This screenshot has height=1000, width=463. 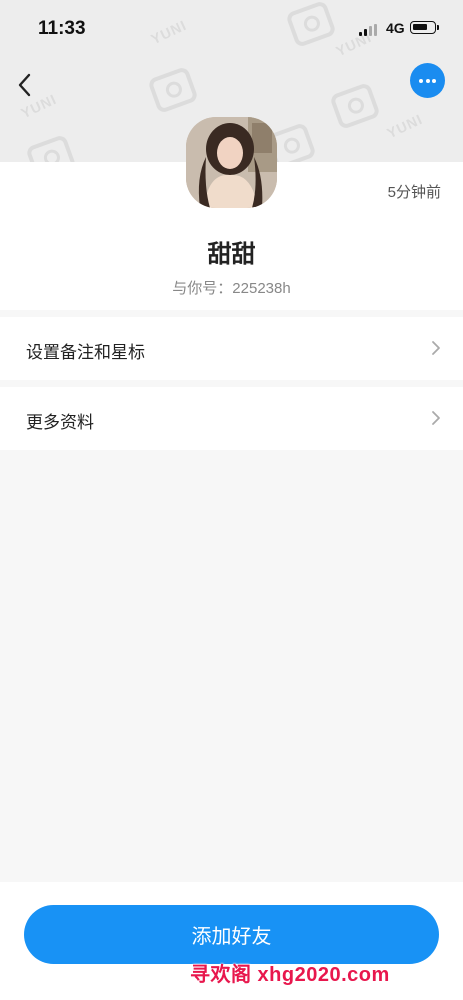 What do you see at coordinates (290, 975) in the screenshot?
I see `watermark-text: 寻欢阁 xhg2020.com` at bounding box center [290, 975].